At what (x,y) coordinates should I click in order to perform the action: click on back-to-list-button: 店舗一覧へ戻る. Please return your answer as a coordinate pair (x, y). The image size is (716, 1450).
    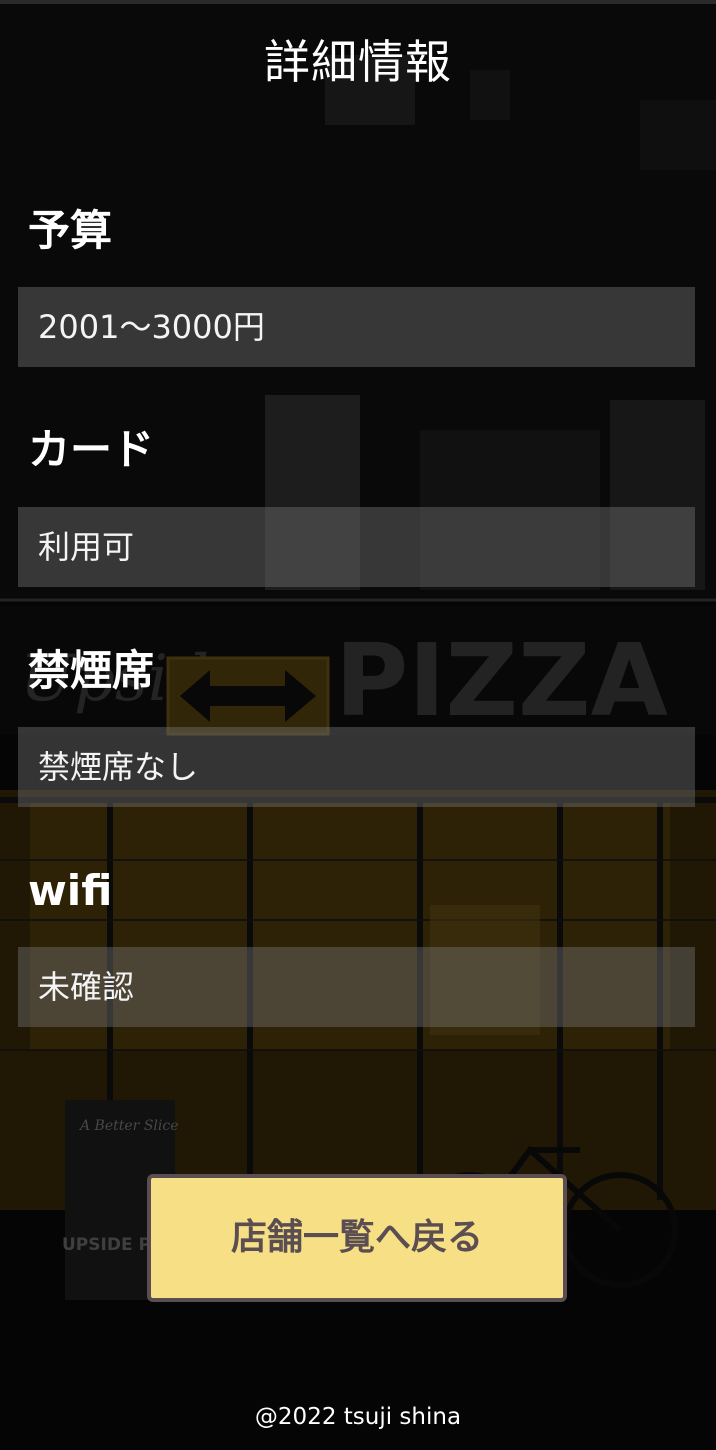
    Looking at the image, I should click on (357, 1238).